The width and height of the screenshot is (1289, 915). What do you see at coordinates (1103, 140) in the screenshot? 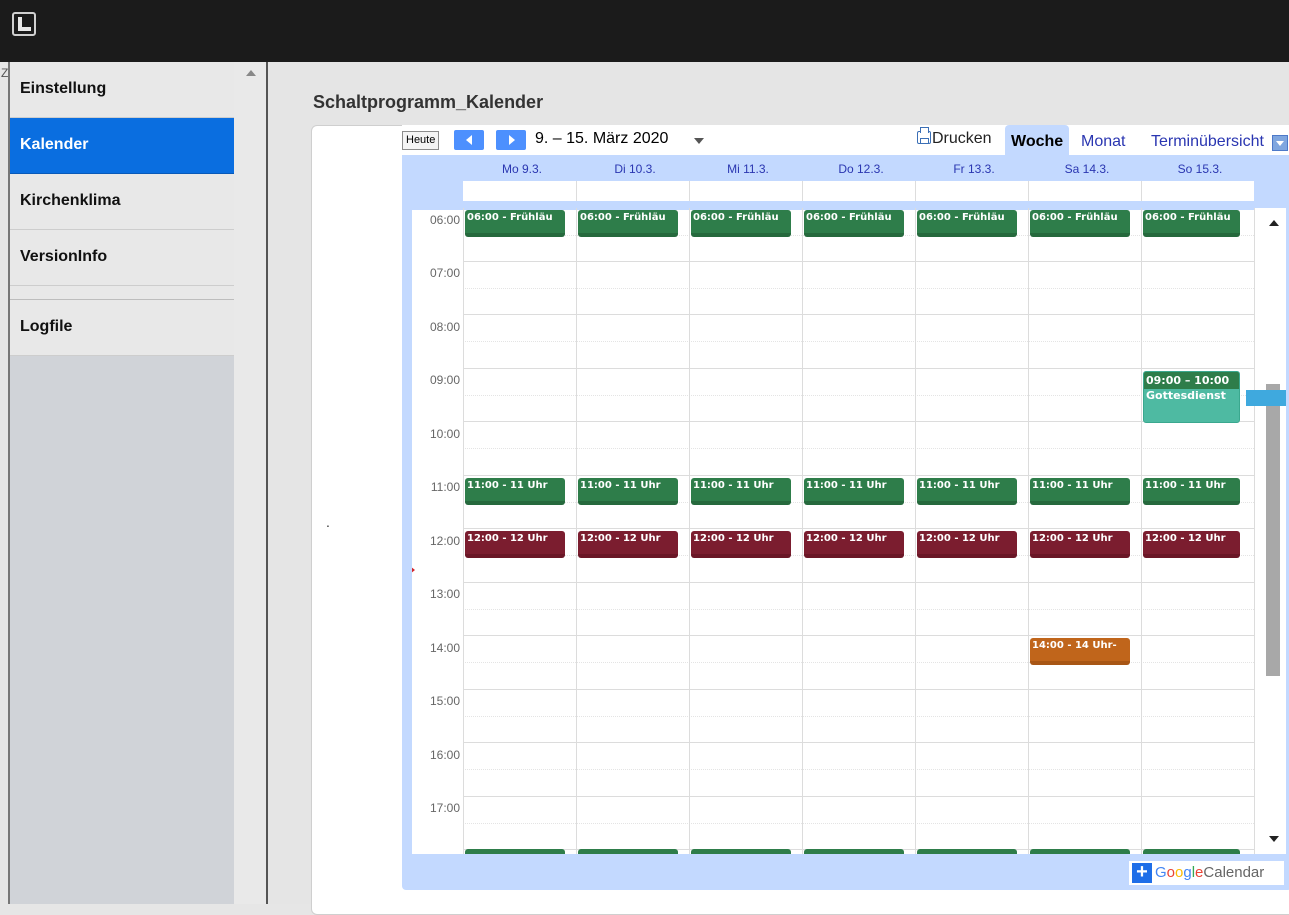
I see `tab-month: Monat` at bounding box center [1103, 140].